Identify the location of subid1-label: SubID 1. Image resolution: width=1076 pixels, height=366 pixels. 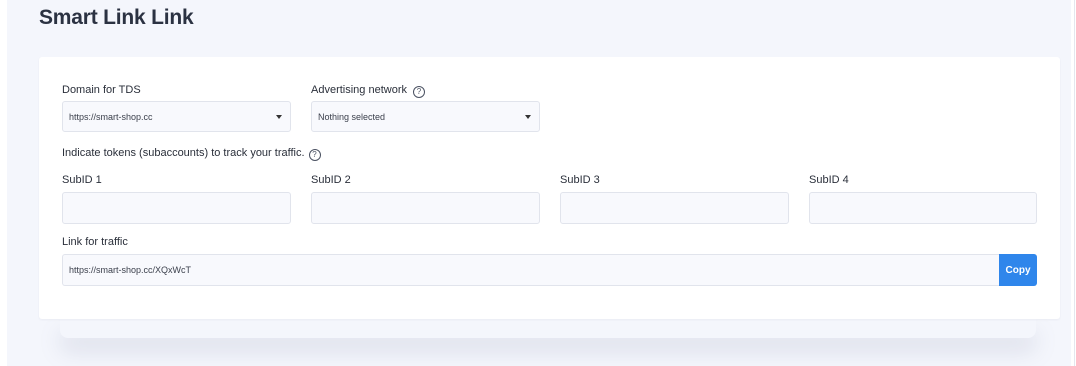
(82, 180).